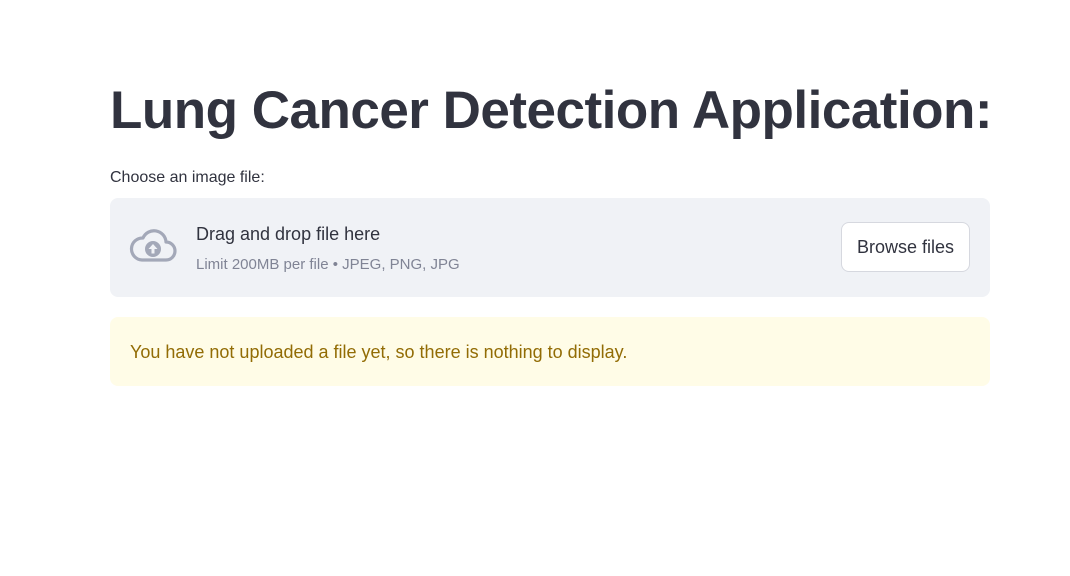 This screenshot has height=576, width=1070. What do you see at coordinates (328, 264) in the screenshot?
I see `dropzone-file-limit: Limit 200MB per file • JPEG, PNG, JPG` at bounding box center [328, 264].